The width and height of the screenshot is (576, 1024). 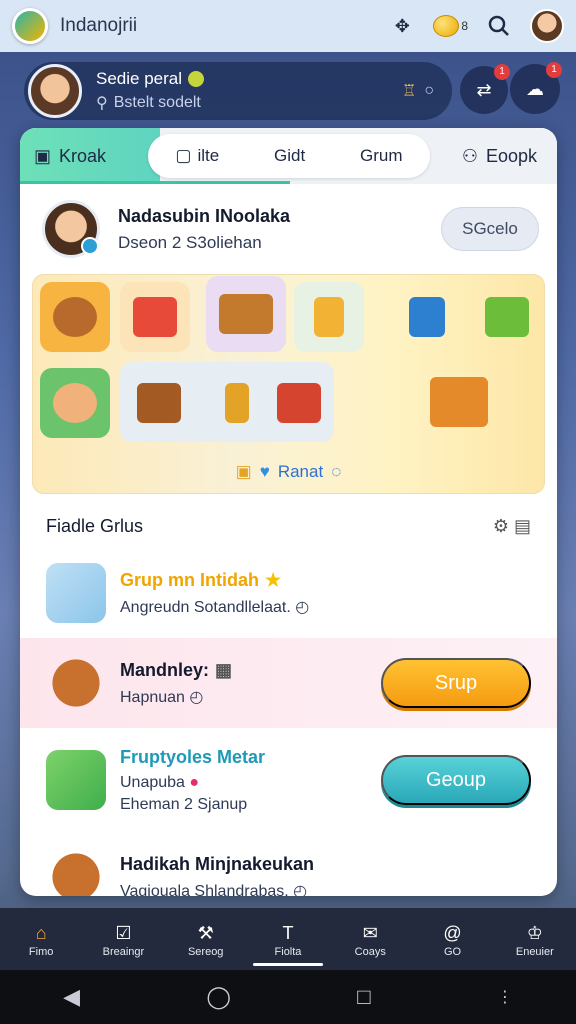 What do you see at coordinates (288, 932) in the screenshot?
I see `text-icon: T` at bounding box center [288, 932].